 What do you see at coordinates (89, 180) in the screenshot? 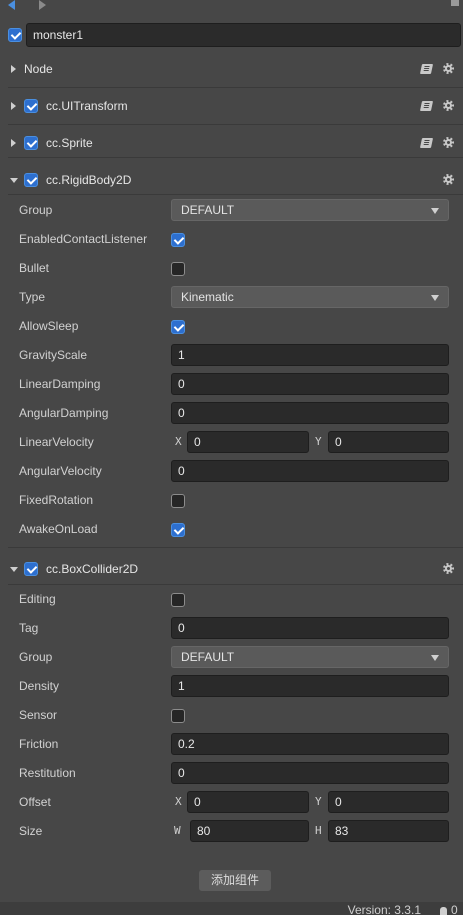
I see `component-title: cc.RigidBody2D` at bounding box center [89, 180].